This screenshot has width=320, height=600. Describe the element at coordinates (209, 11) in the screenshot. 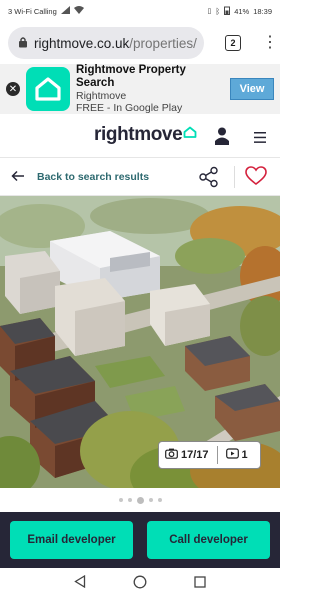

I see `vibrate-icon: ▯` at that location.